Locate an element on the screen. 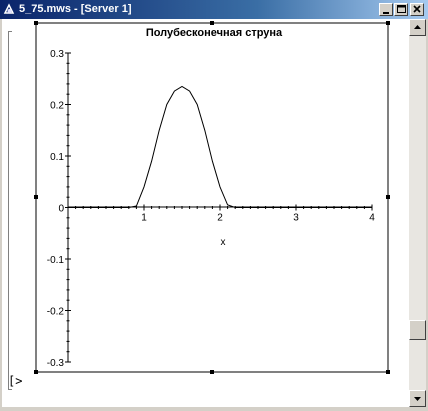  maximize-icon is located at coordinates (401, 9).